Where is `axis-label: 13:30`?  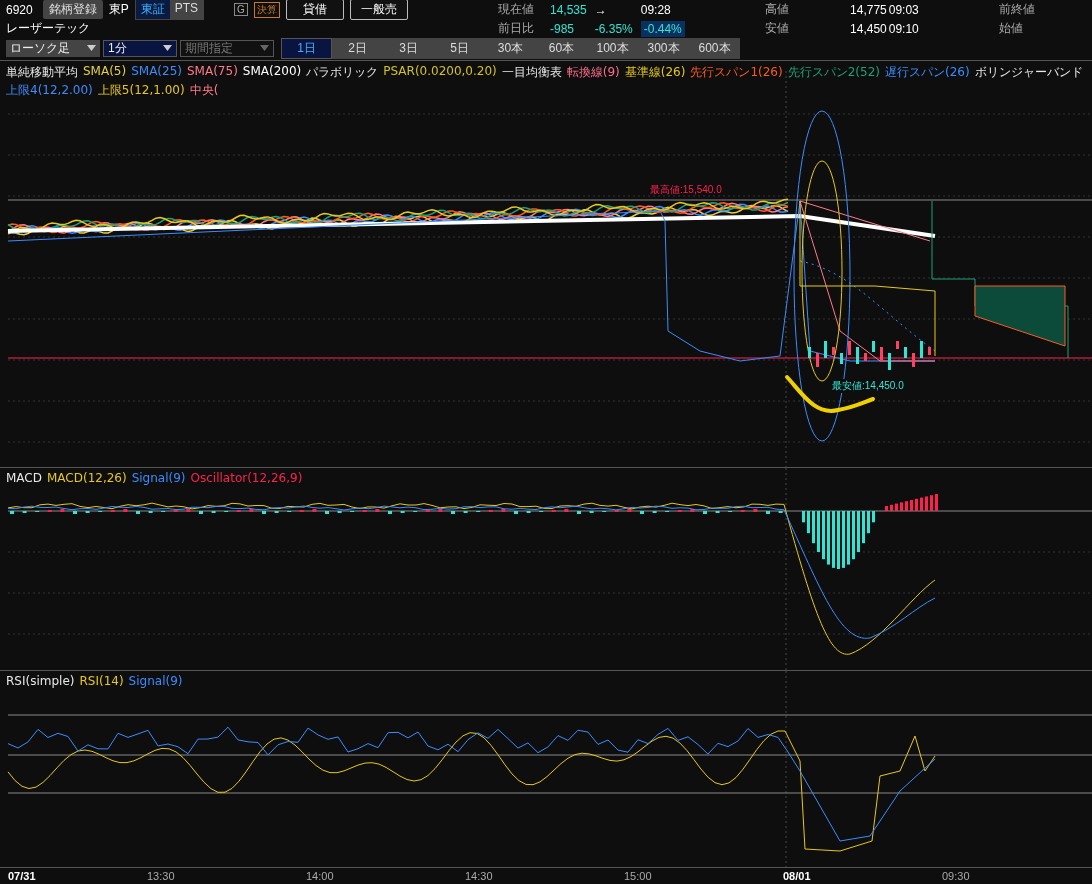
axis-label: 13:30 is located at coordinates (161, 876).